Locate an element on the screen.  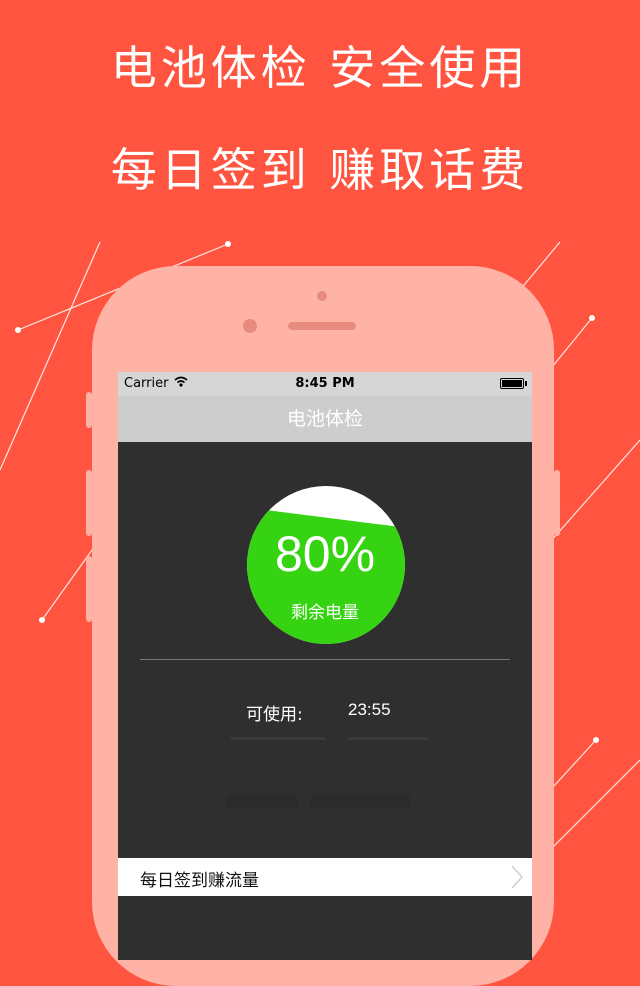
power-button is located at coordinates (557, 503).